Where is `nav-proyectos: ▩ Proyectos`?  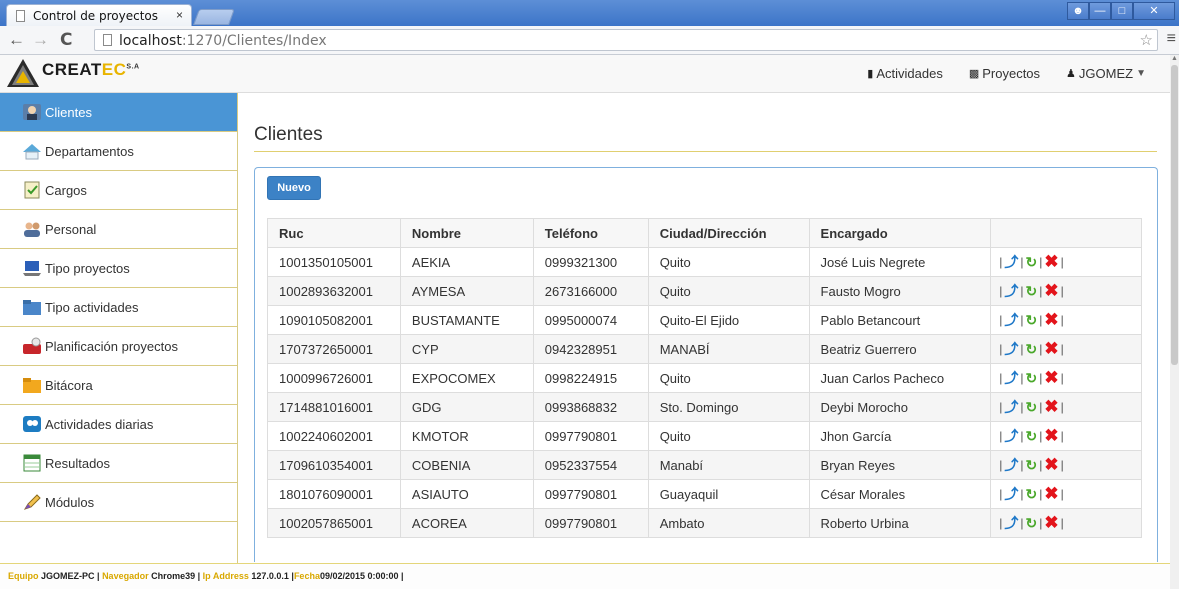 nav-proyectos: ▩ Proyectos is located at coordinates (1004, 73).